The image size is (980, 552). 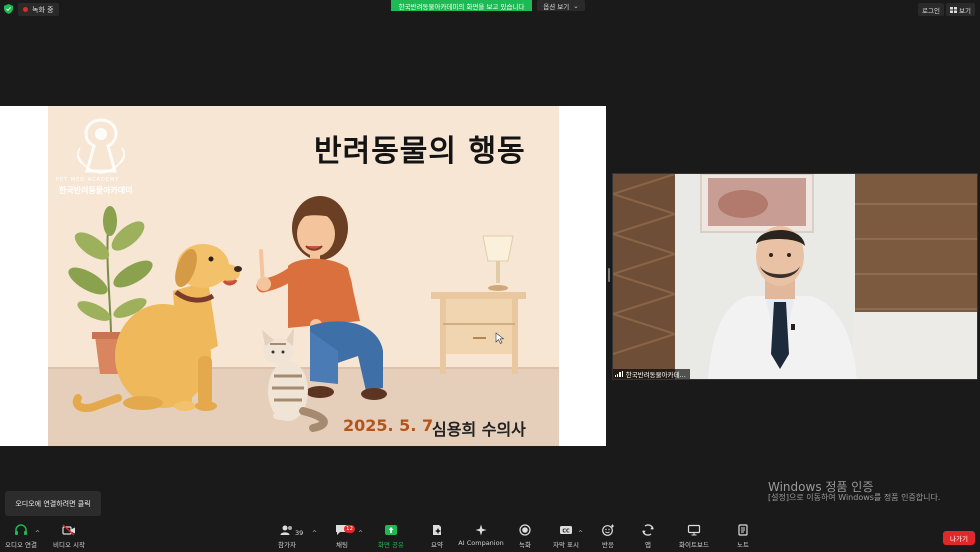 I want to click on slide-presenter: 심용희 수의사, so click(x=479, y=429).